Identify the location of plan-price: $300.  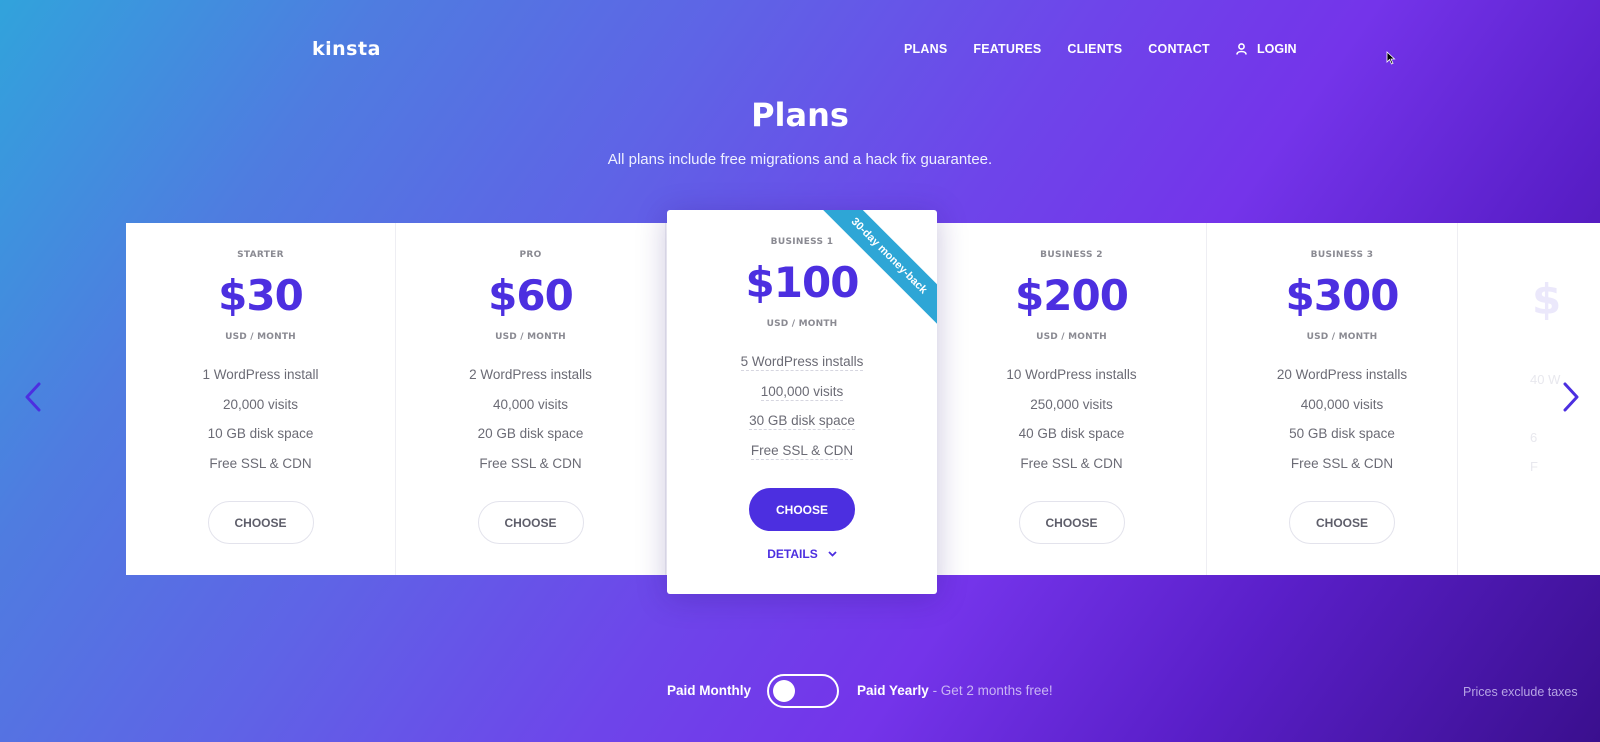
(1342, 295).